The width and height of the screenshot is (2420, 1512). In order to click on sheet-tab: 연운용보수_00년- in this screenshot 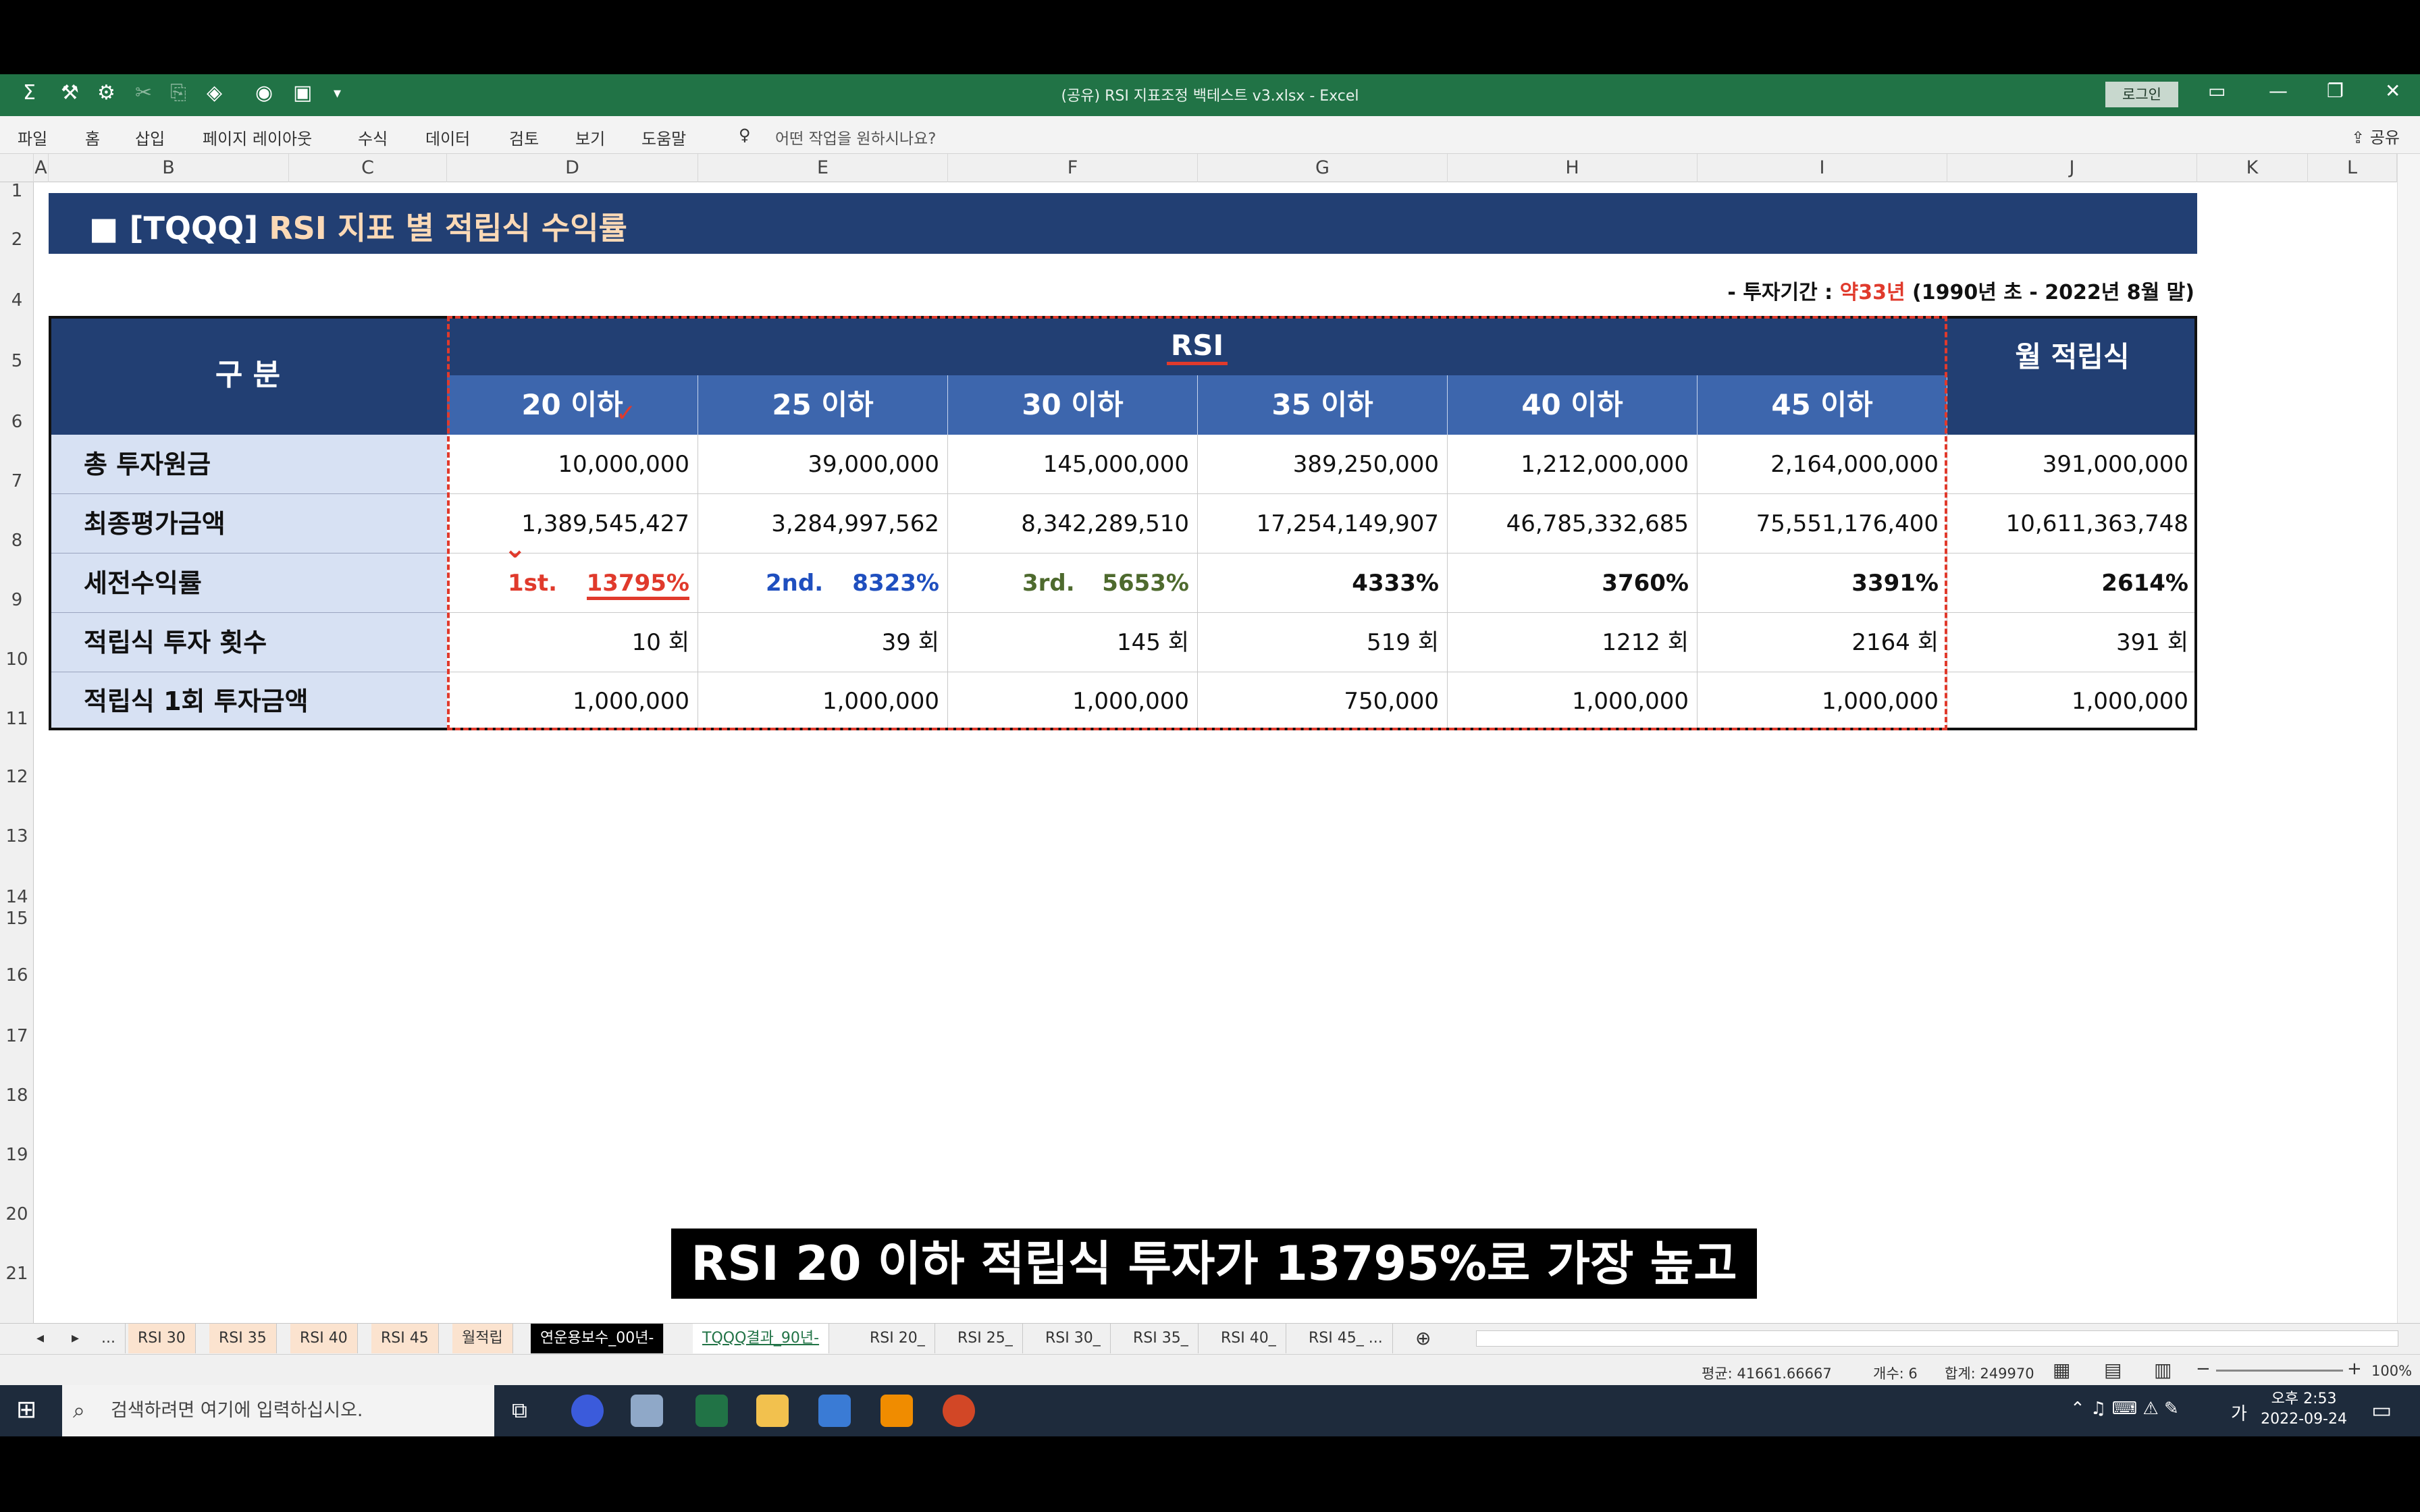, I will do `click(597, 1338)`.